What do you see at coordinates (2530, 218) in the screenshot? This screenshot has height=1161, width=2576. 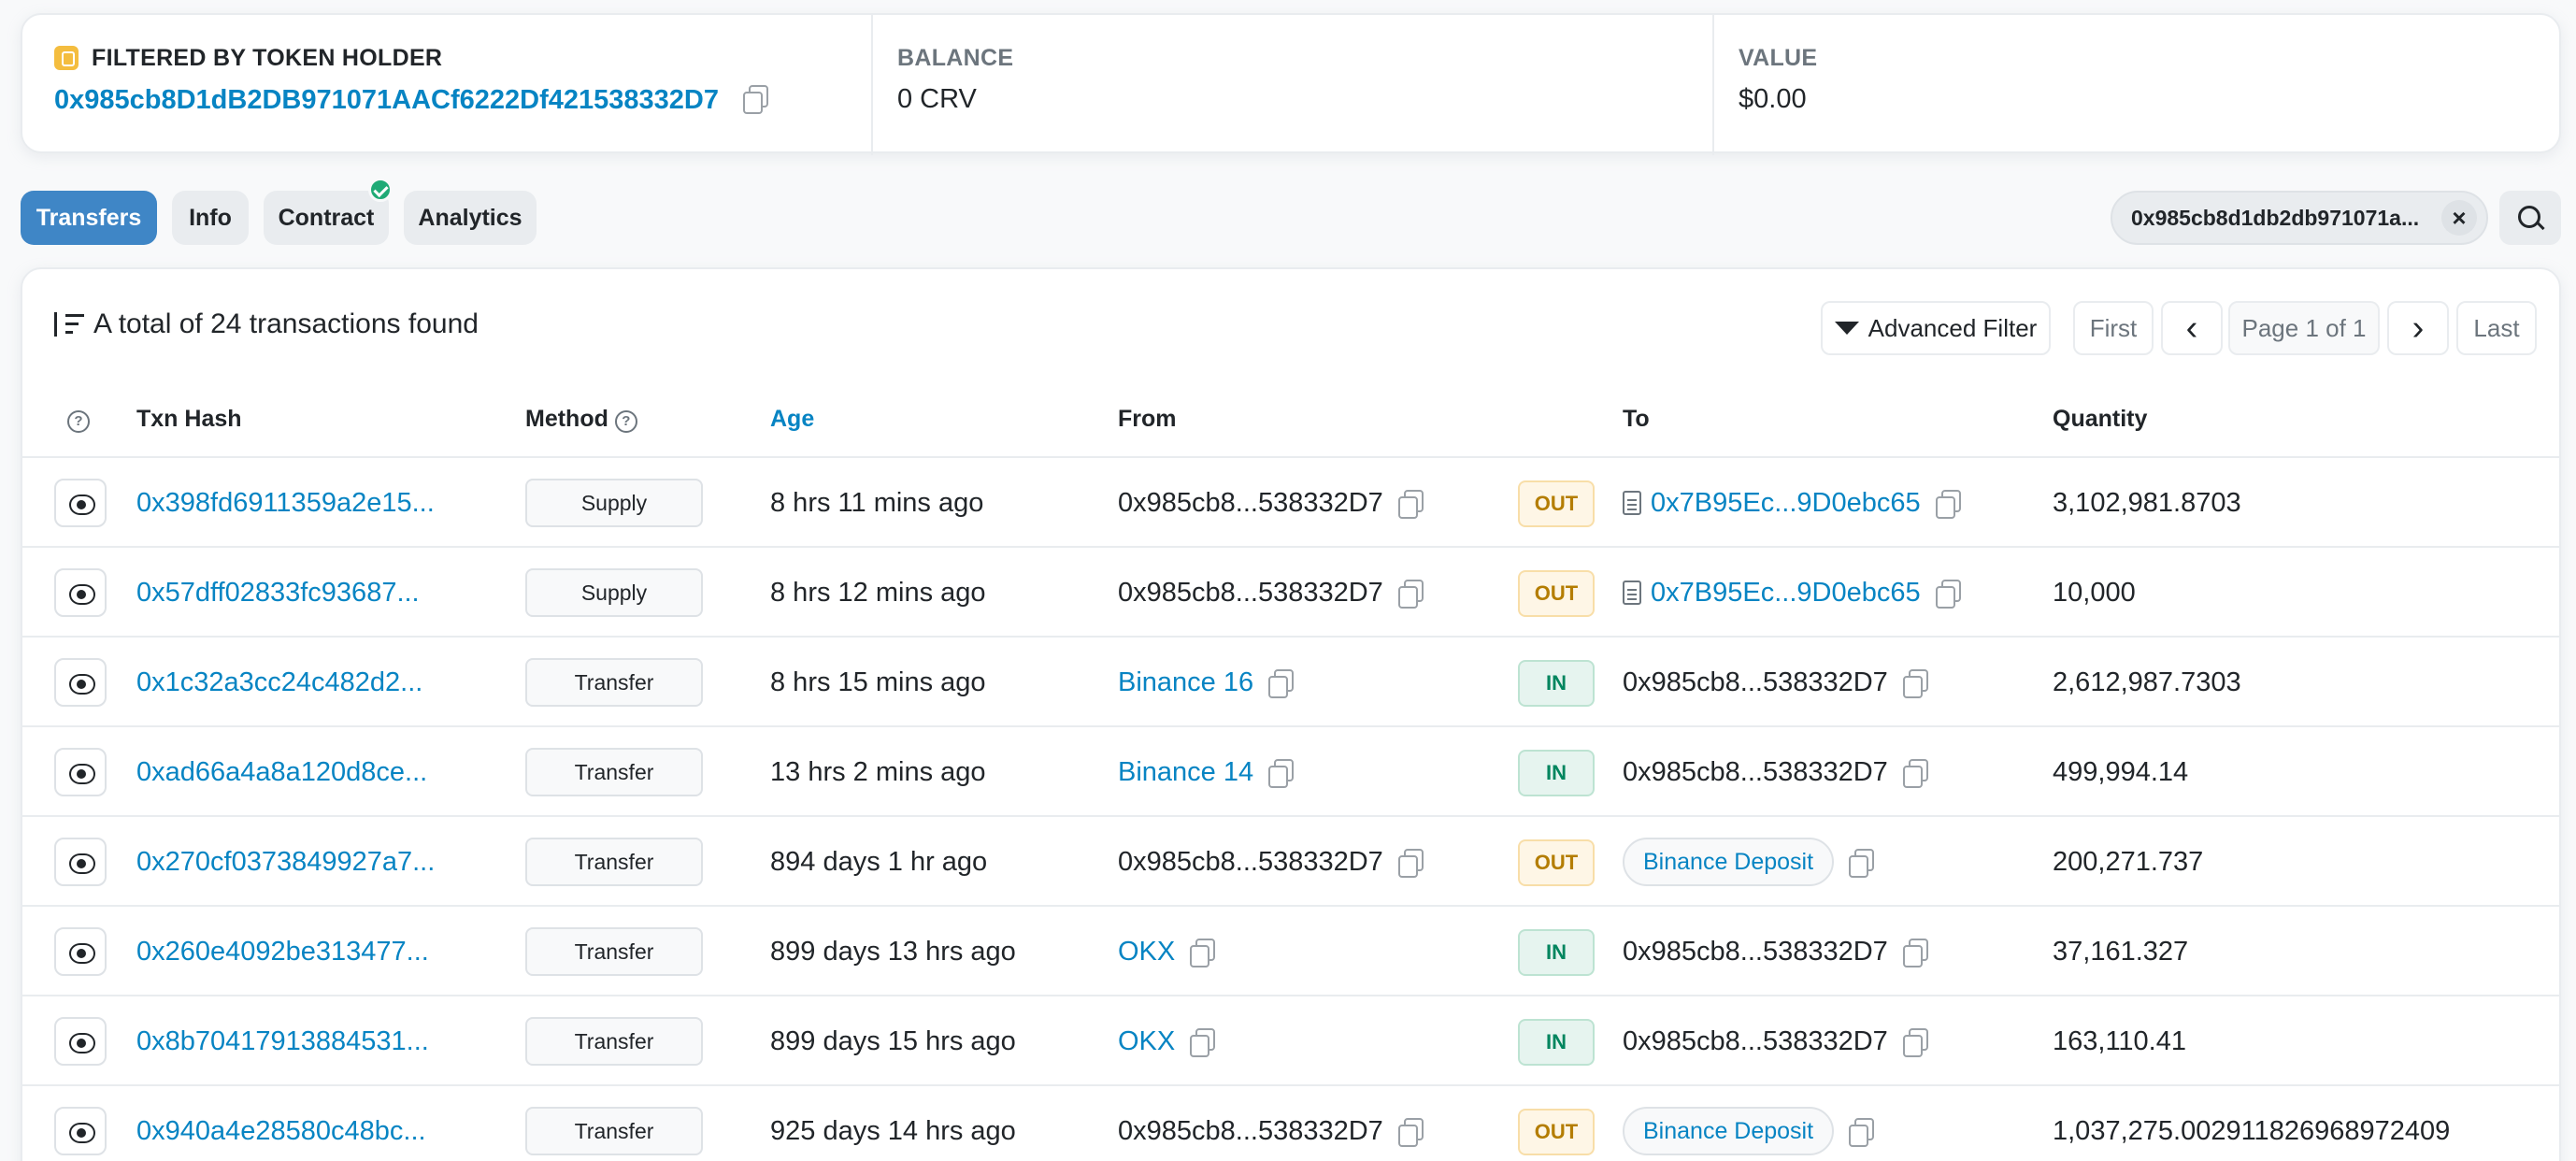 I see `search-button` at bounding box center [2530, 218].